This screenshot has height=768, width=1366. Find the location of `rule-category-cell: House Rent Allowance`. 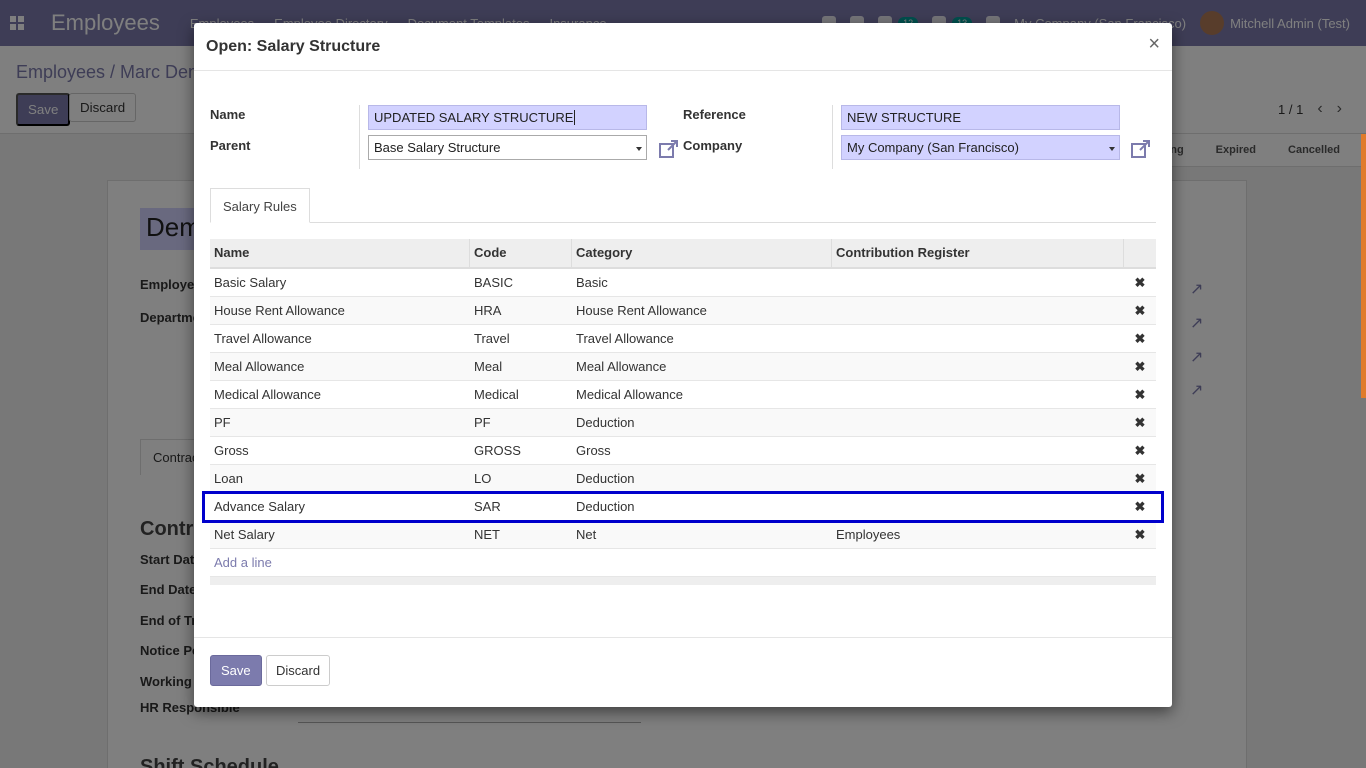

rule-category-cell: House Rent Allowance is located at coordinates (641, 310).